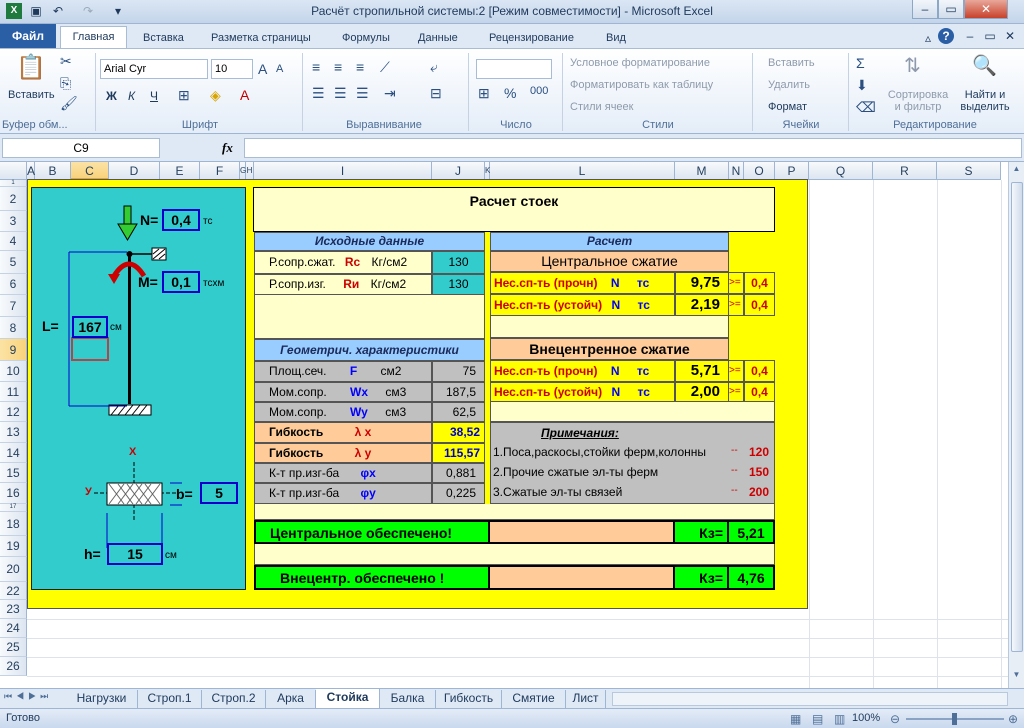 The height and width of the screenshot is (728, 1024). I want to click on bold-button: Ж, so click(111, 96).